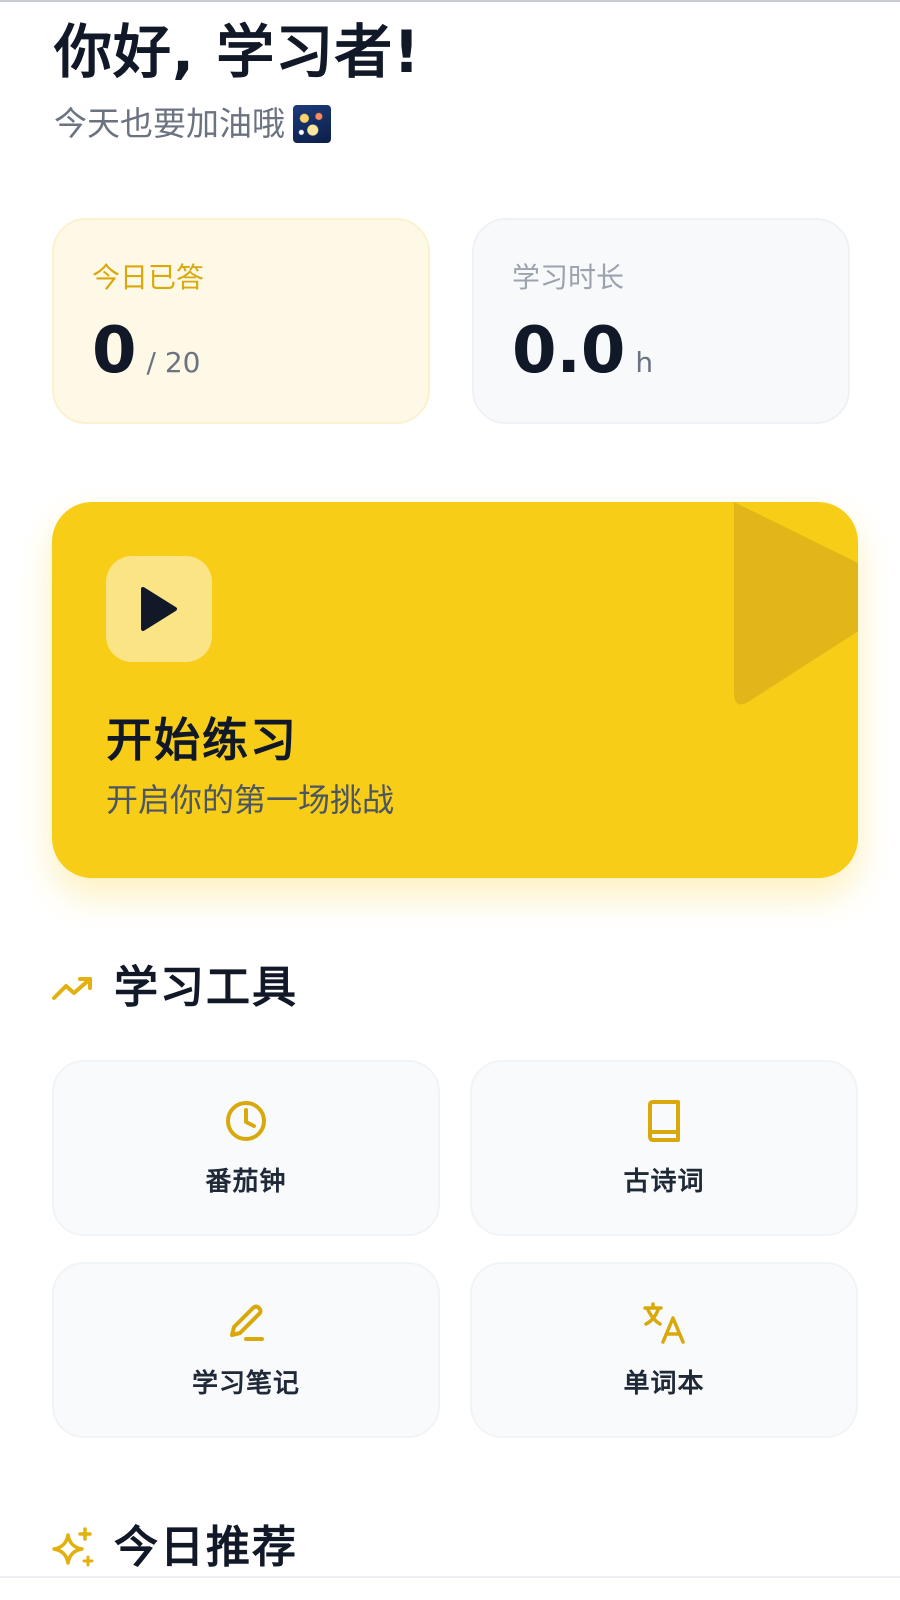 This screenshot has height=1600, width=900. Describe the element at coordinates (312, 124) in the screenshot. I see `fireworks-icon` at that location.